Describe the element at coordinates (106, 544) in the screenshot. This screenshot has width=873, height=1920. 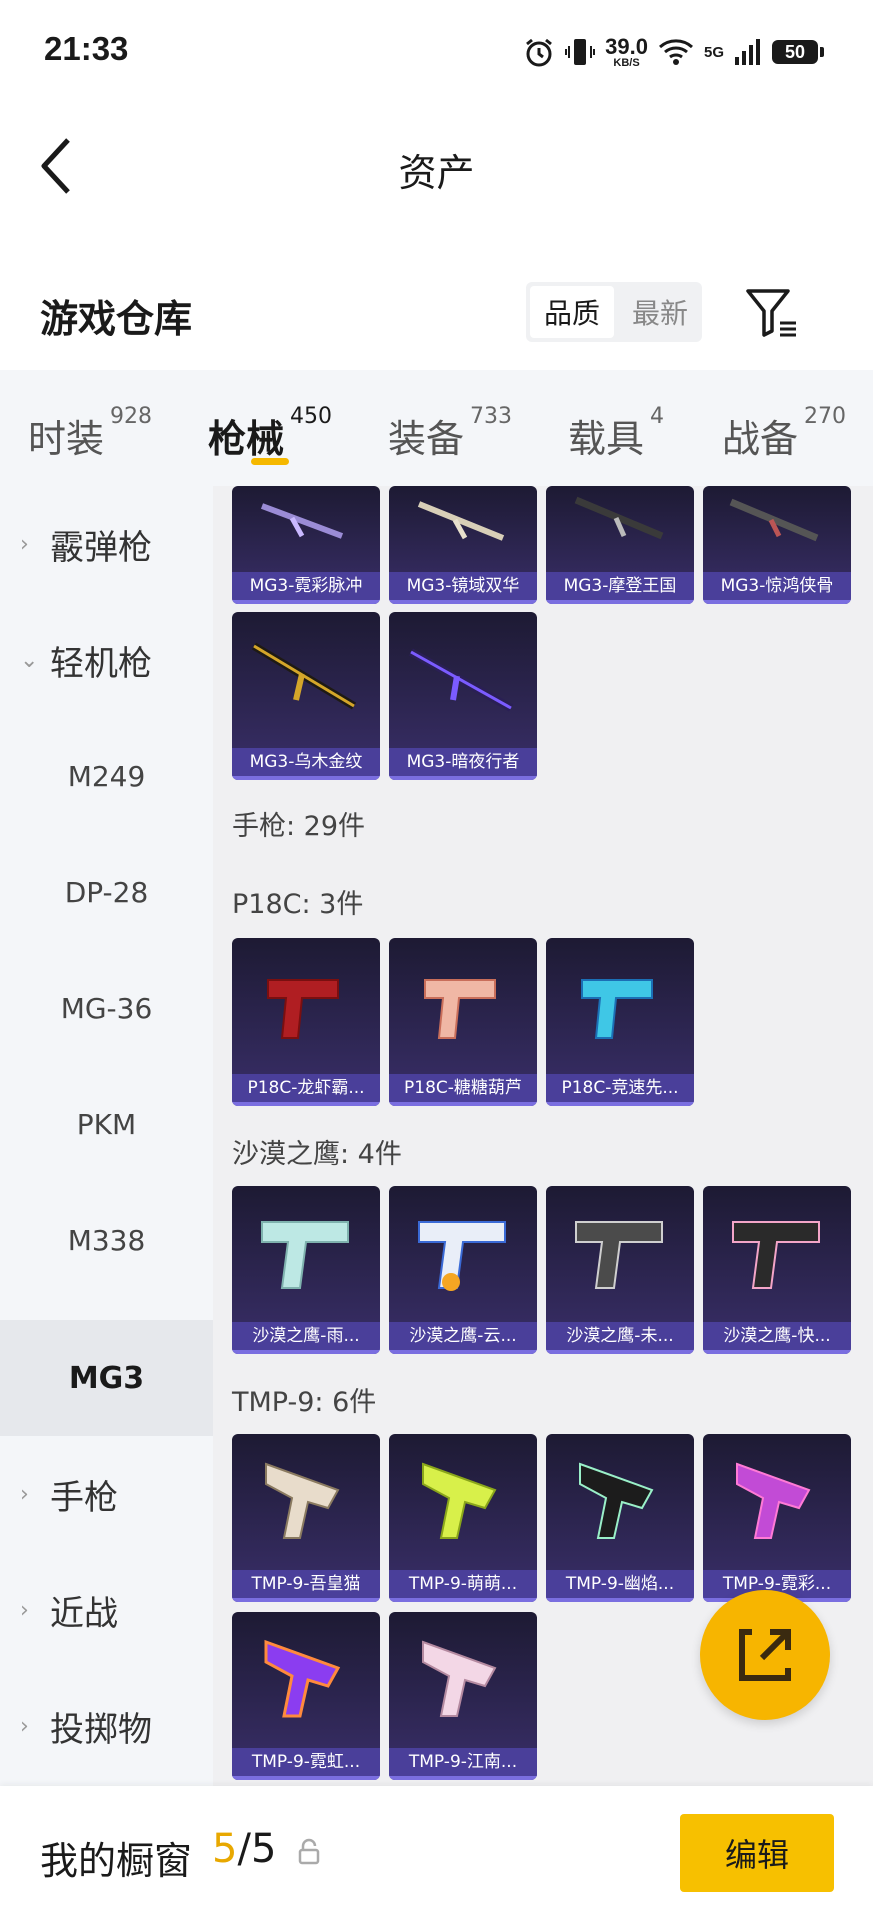
I see `sidebar-item-shotgun: › 霰弹枪` at that location.